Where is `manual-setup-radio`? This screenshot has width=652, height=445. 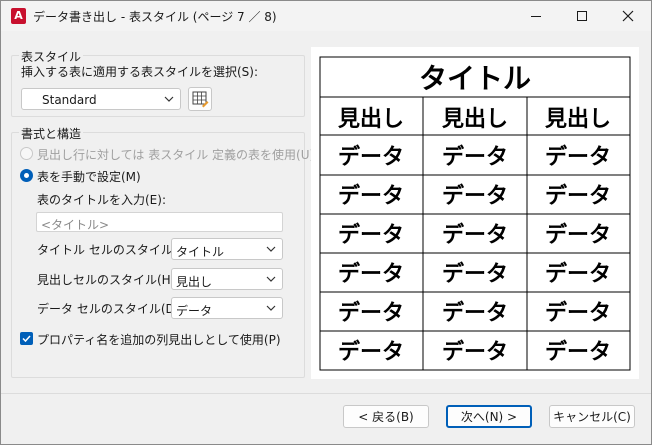
manual-setup-radio is located at coordinates (26, 175).